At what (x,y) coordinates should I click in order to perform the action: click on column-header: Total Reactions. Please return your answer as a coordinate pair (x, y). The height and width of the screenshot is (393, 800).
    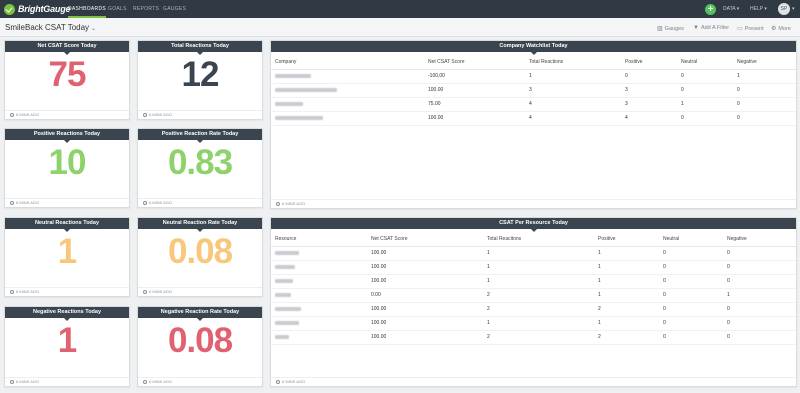
    Looking at the image, I should click on (573, 62).